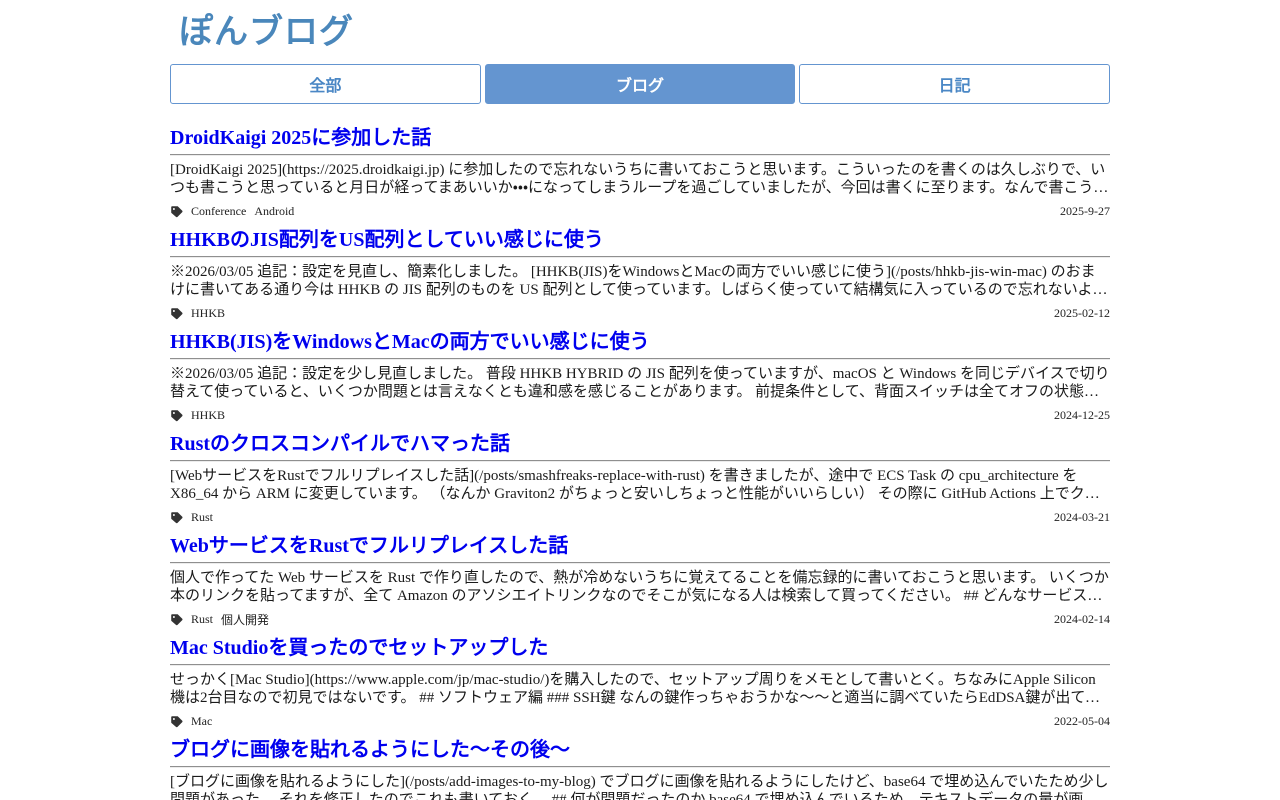 The width and height of the screenshot is (1280, 800). What do you see at coordinates (640, 721) in the screenshot?
I see `post-meta: Mac 2022-05-04` at bounding box center [640, 721].